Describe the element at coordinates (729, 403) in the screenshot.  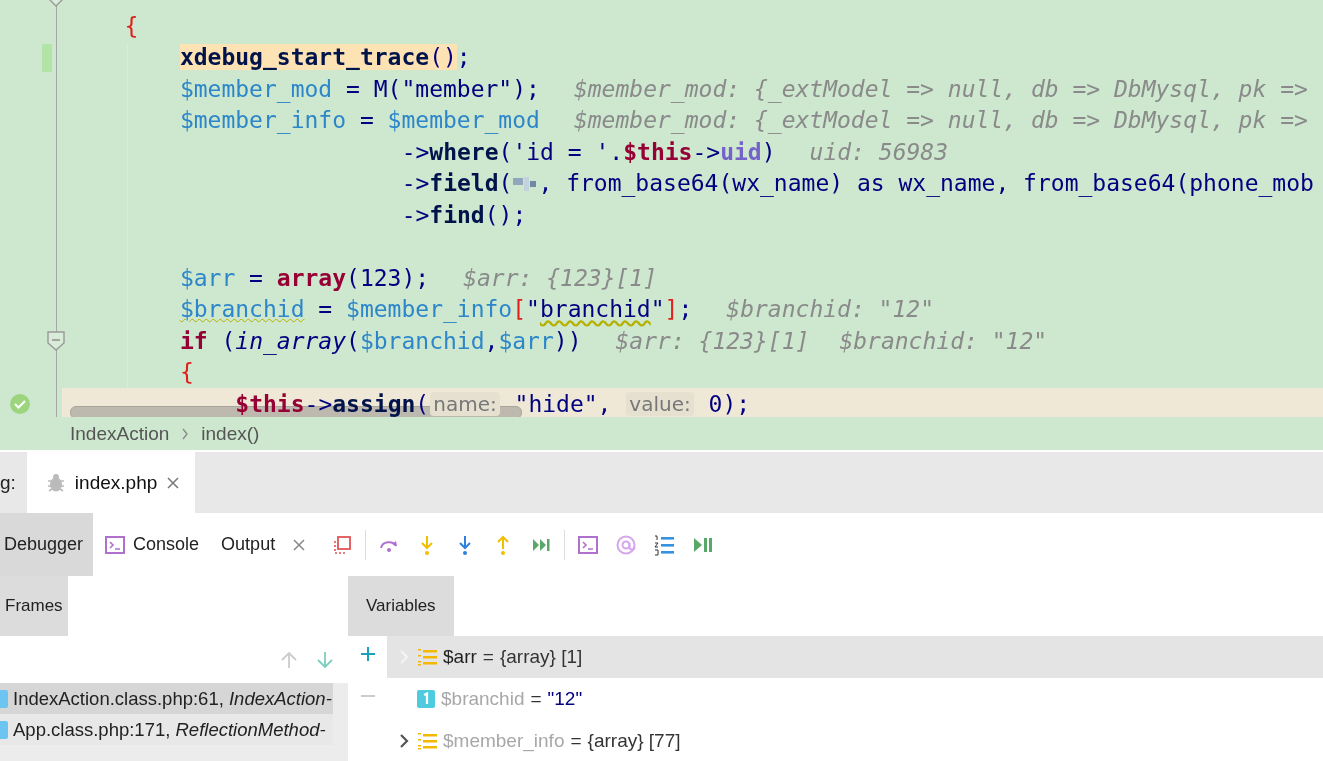
I see `code-text: 0);` at that location.